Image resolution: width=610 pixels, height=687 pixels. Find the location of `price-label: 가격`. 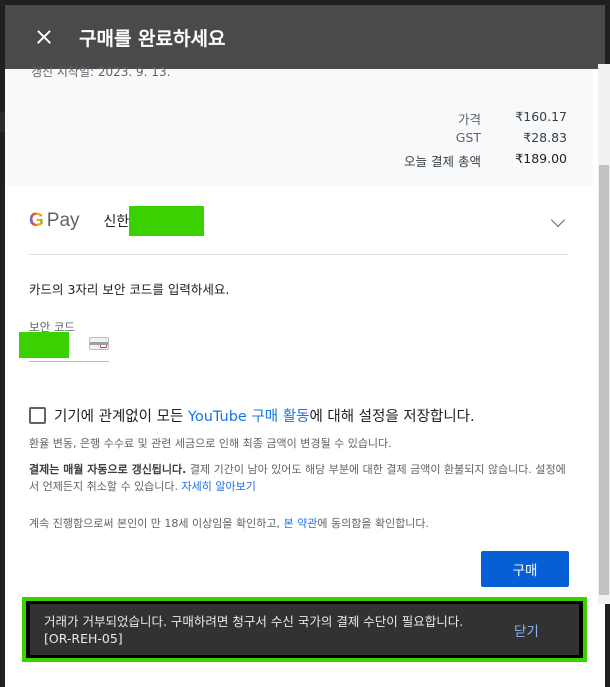

price-label: 가격 is located at coordinates (469, 119).